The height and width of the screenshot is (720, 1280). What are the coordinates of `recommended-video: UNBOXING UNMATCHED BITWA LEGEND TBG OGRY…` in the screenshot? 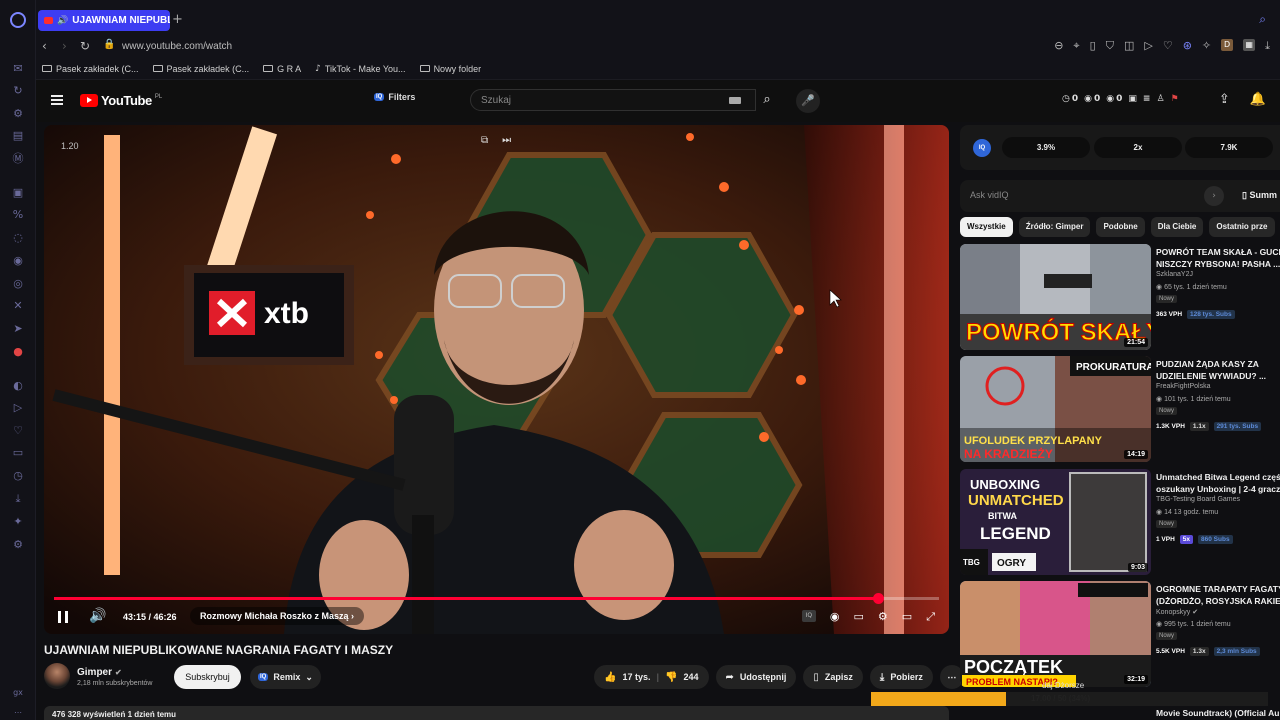 It's located at (1120, 522).